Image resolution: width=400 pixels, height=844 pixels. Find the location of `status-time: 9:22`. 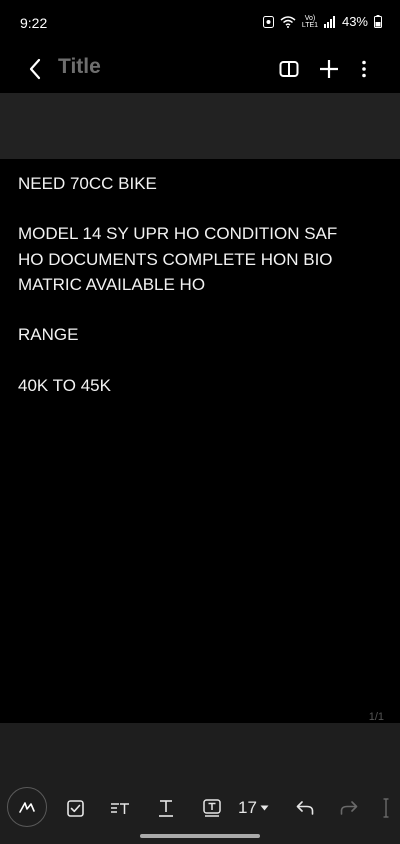

status-time: 9:22 is located at coordinates (34, 23).